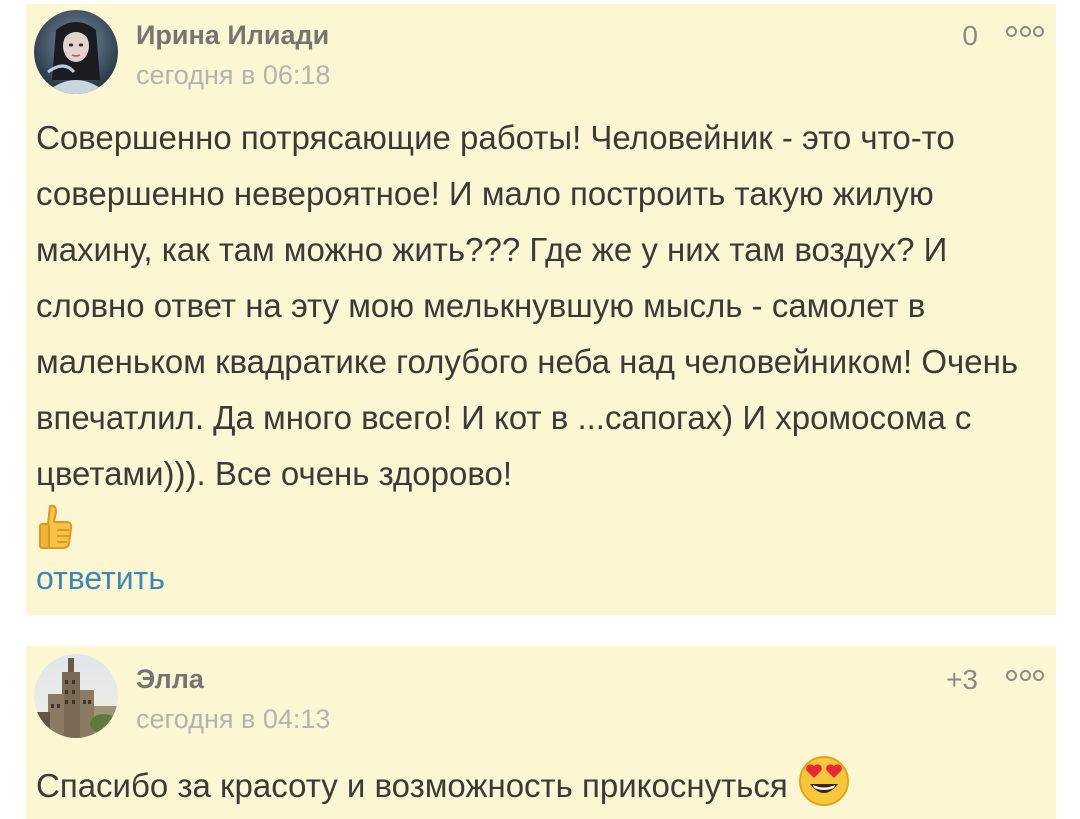 This screenshot has width=1080, height=819. What do you see at coordinates (824, 786) in the screenshot?
I see `heart-eyes-icon` at bounding box center [824, 786].